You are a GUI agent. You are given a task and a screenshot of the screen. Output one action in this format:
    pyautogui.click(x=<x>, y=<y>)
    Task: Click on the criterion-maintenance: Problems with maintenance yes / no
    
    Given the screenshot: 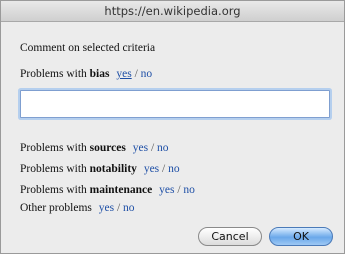 What is the action you would take?
    pyautogui.click(x=107, y=190)
    